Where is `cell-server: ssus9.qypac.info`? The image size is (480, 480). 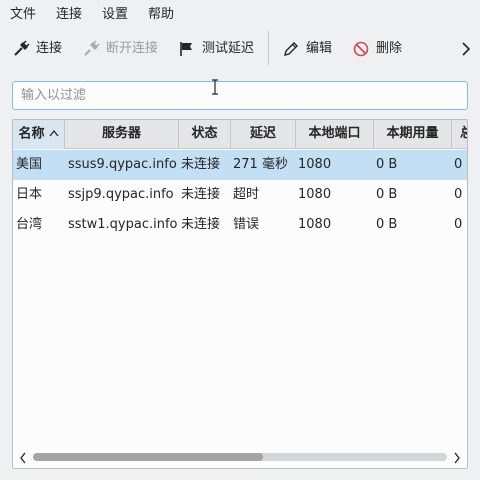 cell-server: ssus9.qypac.info is located at coordinates (122, 164).